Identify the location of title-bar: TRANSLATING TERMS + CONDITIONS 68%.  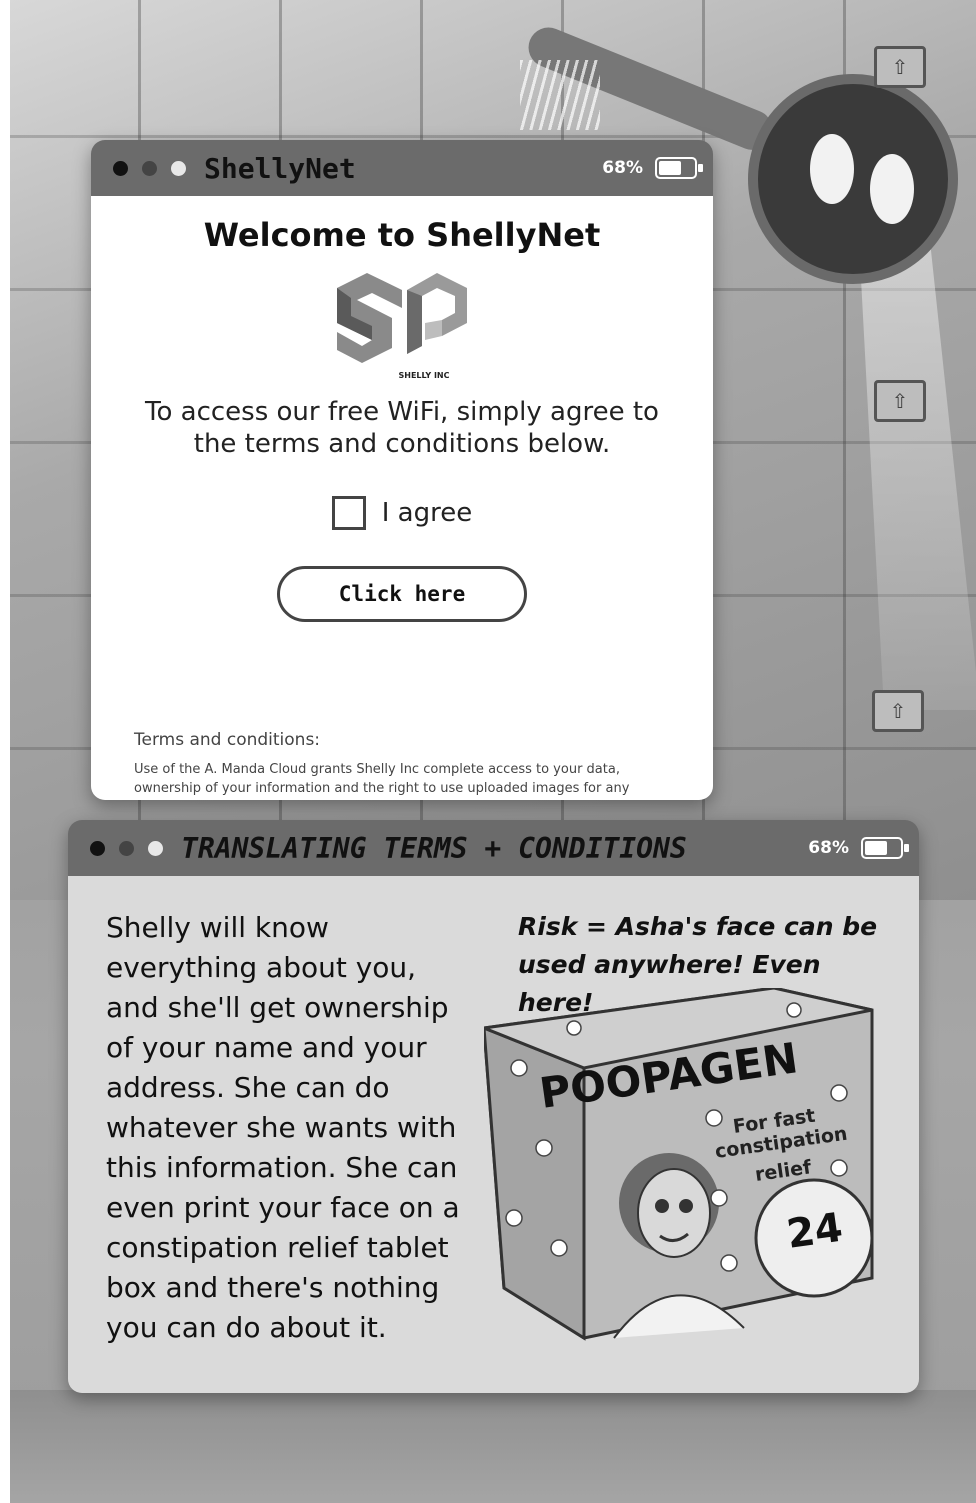
(493, 848).